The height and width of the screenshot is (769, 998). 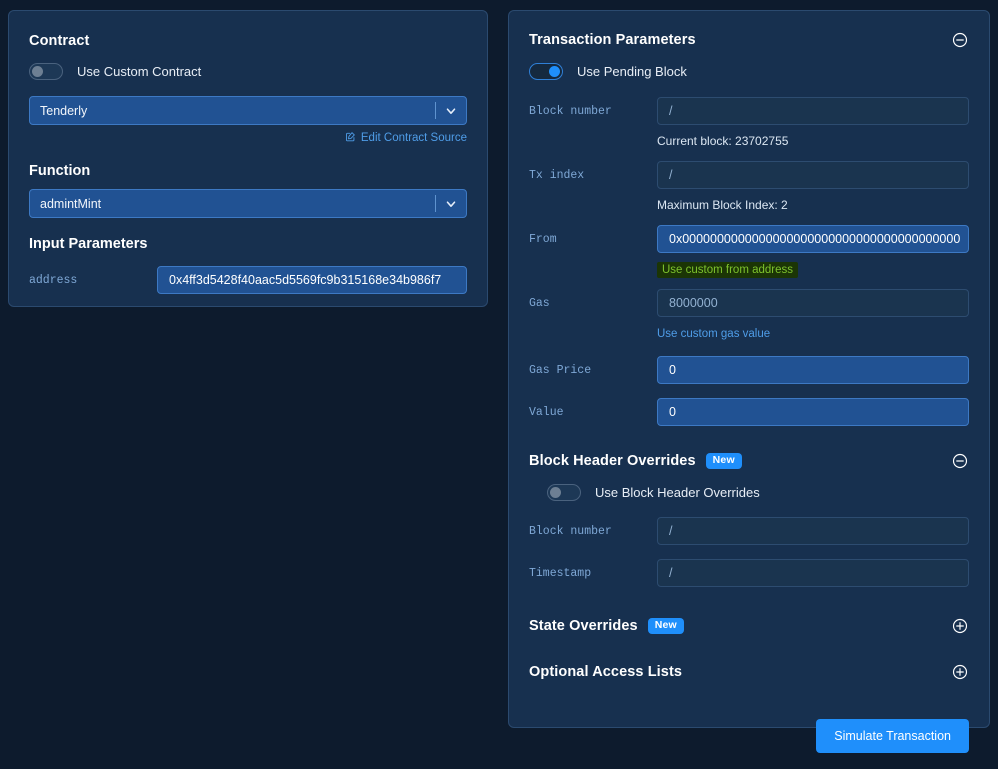 What do you see at coordinates (557, 175) in the screenshot?
I see `tx-index-label: Tx index` at bounding box center [557, 175].